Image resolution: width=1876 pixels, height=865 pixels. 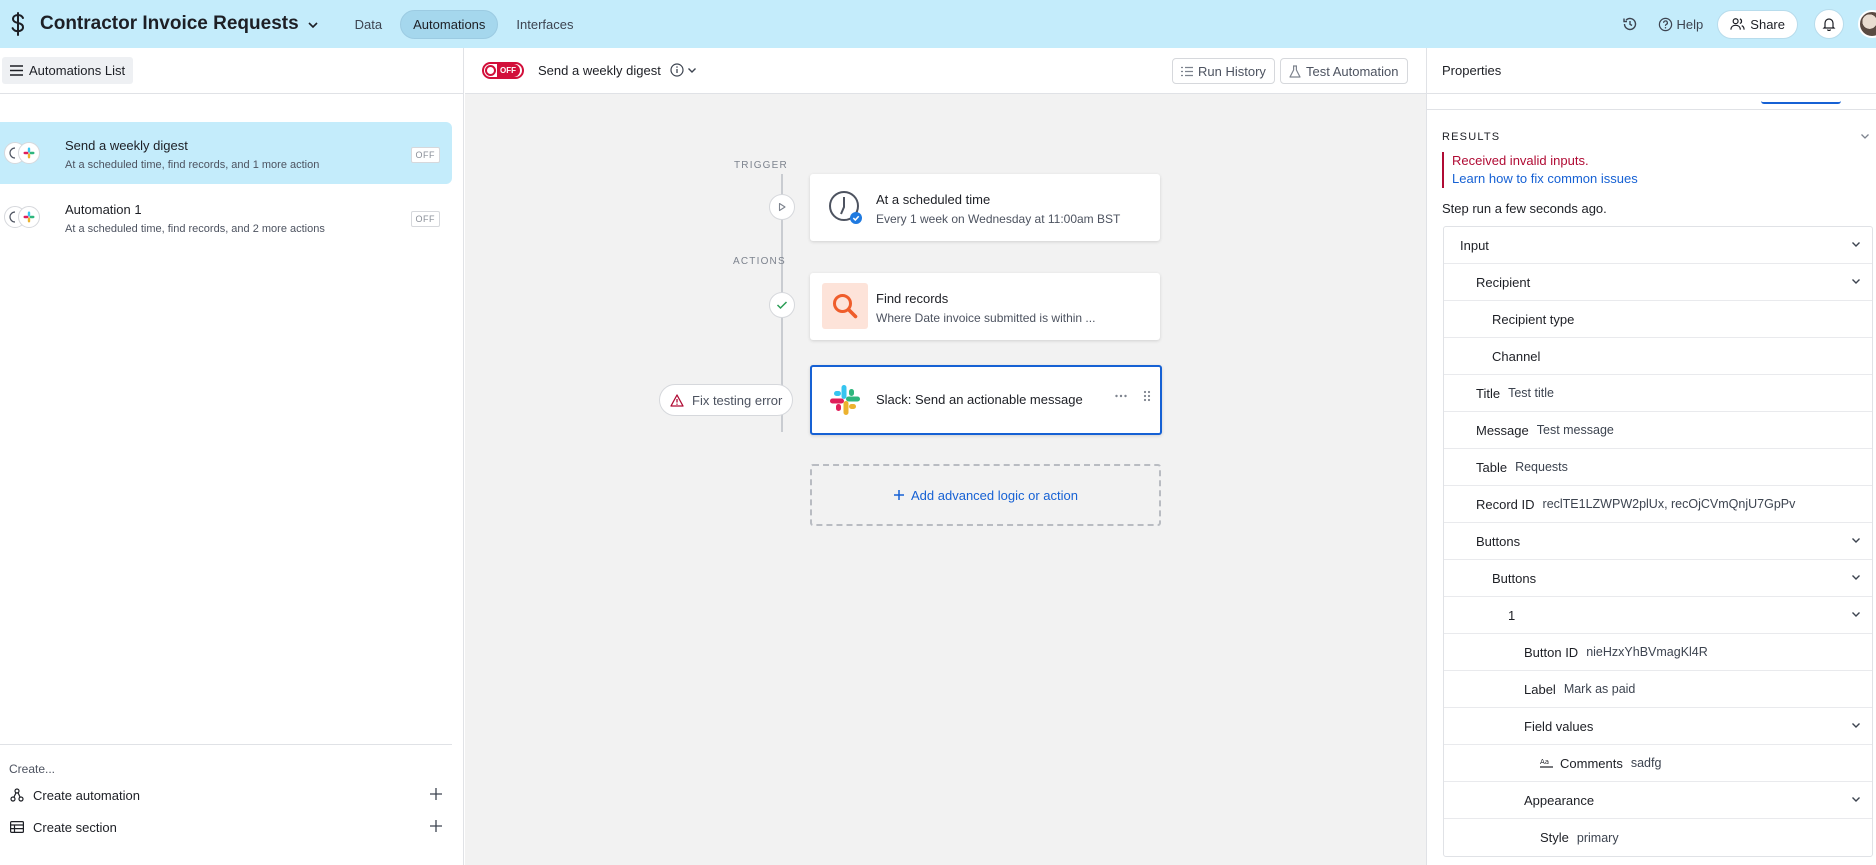 What do you see at coordinates (1121, 397) in the screenshot?
I see `more-icon` at bounding box center [1121, 397].